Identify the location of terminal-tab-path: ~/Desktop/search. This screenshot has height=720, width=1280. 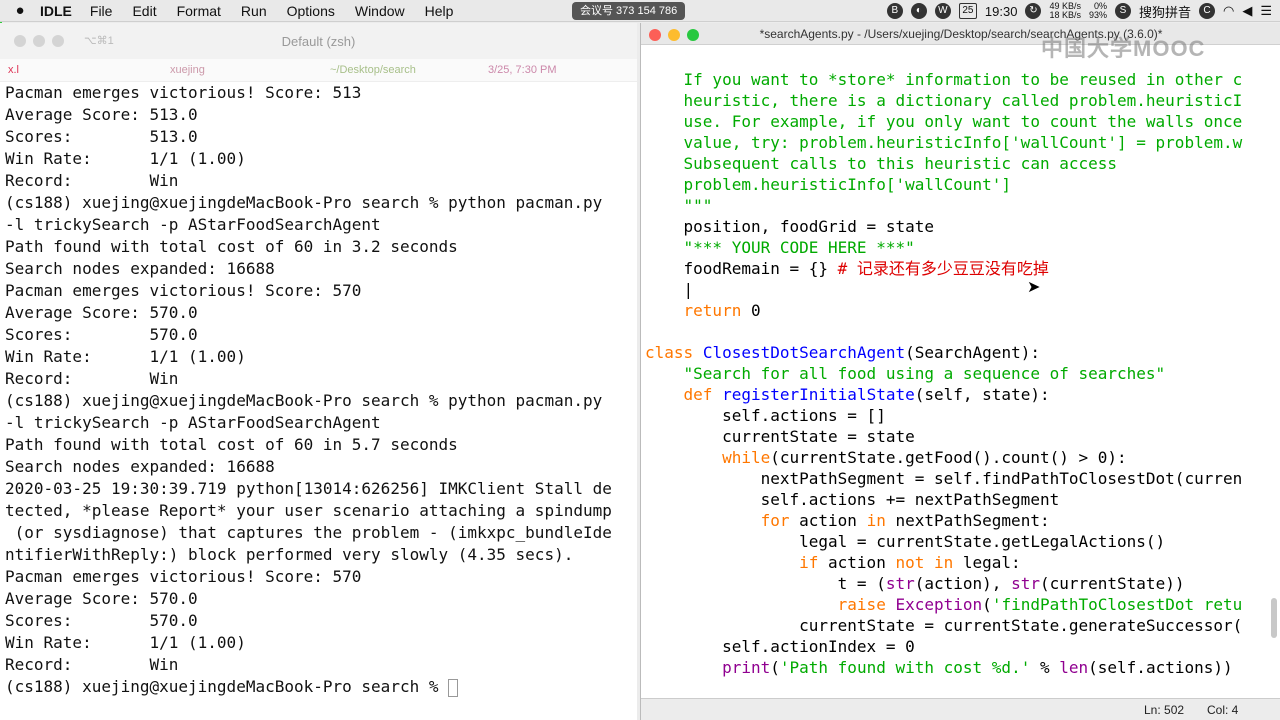
(373, 70).